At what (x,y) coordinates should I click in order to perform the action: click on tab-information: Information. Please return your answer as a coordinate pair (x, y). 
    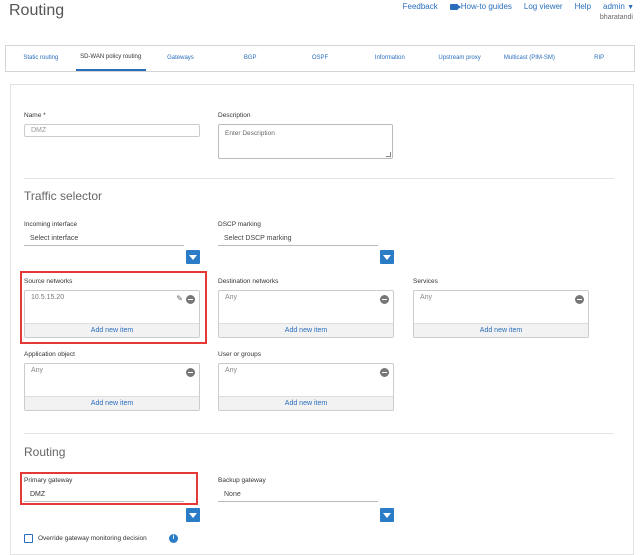
    Looking at the image, I should click on (390, 58).